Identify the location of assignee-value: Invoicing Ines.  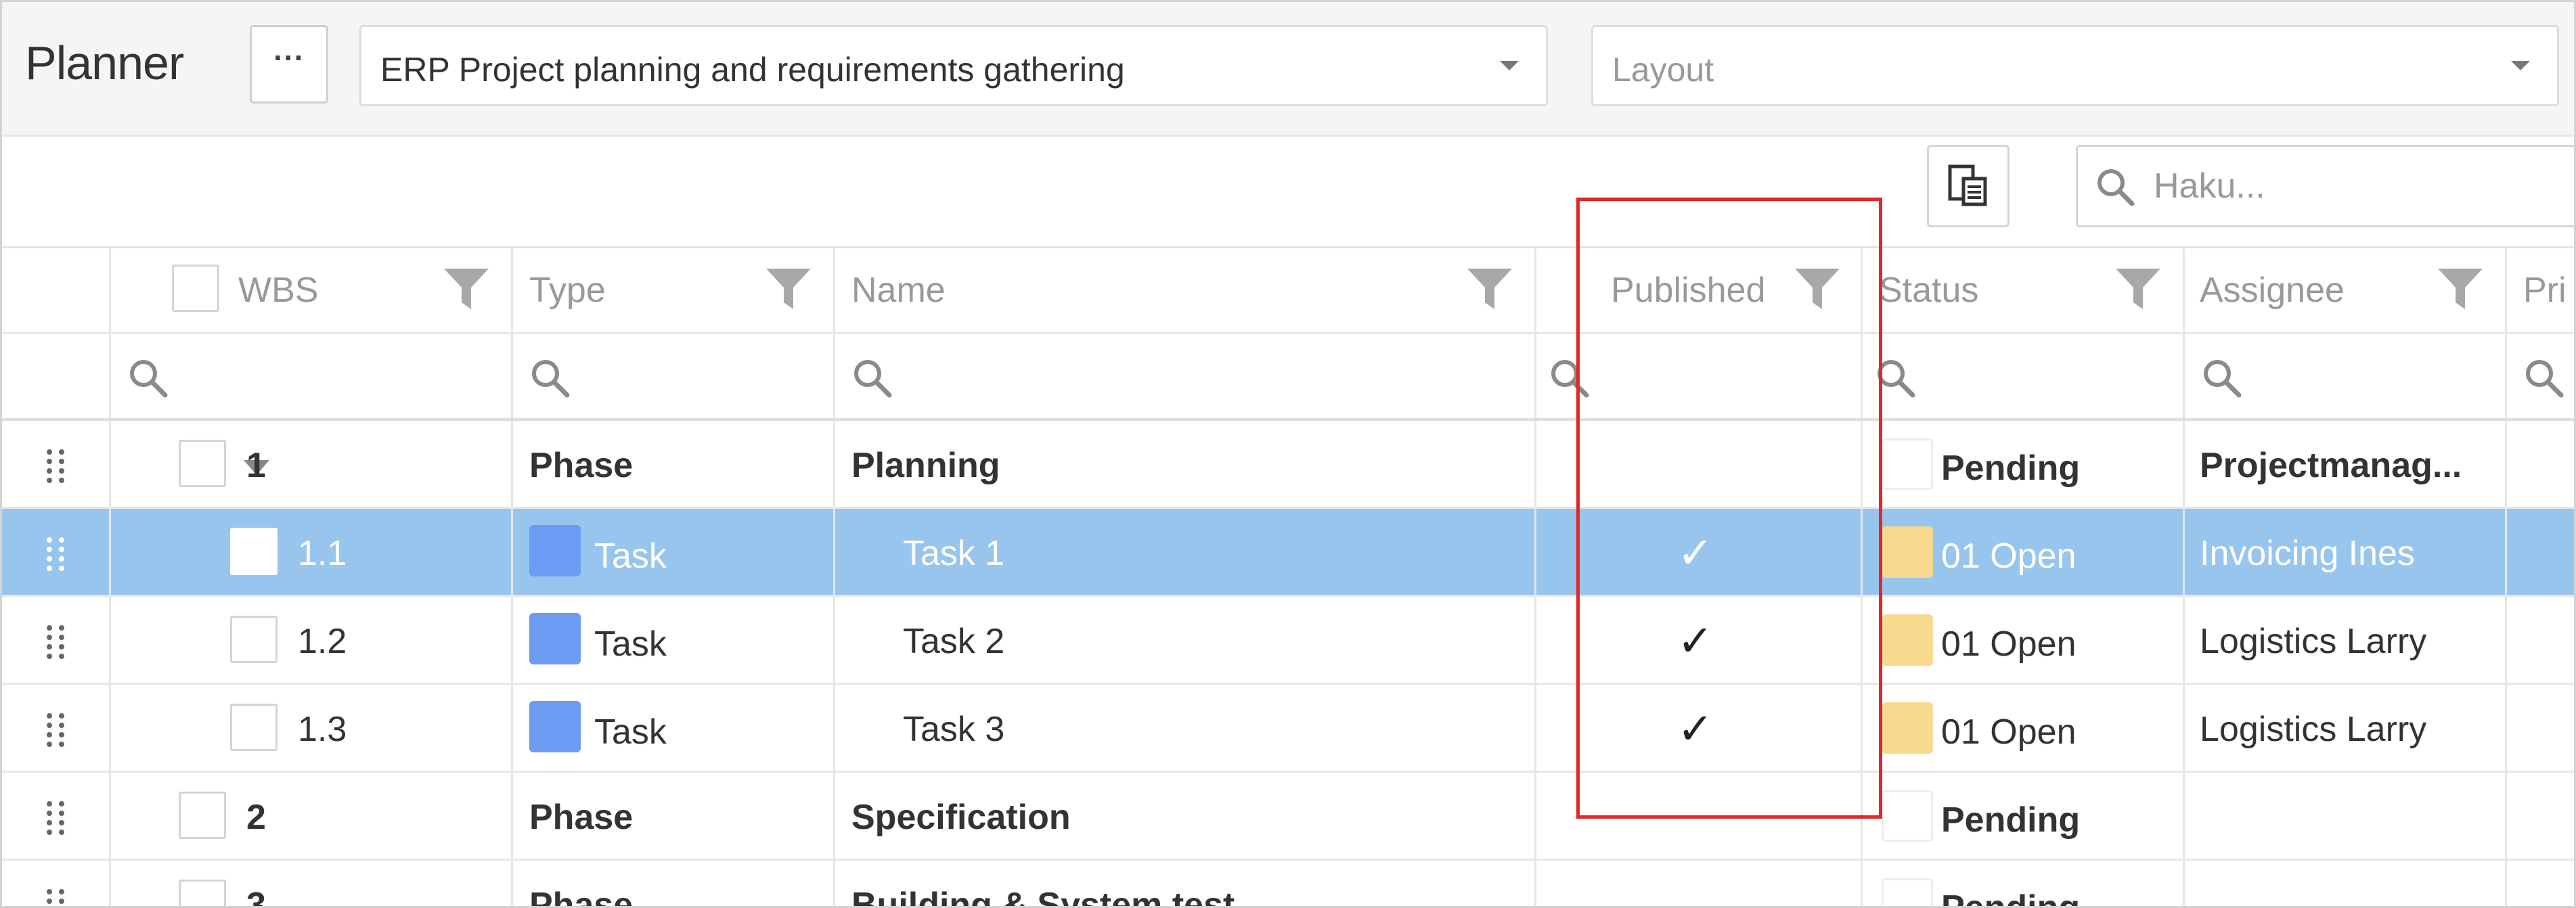
(2307, 553).